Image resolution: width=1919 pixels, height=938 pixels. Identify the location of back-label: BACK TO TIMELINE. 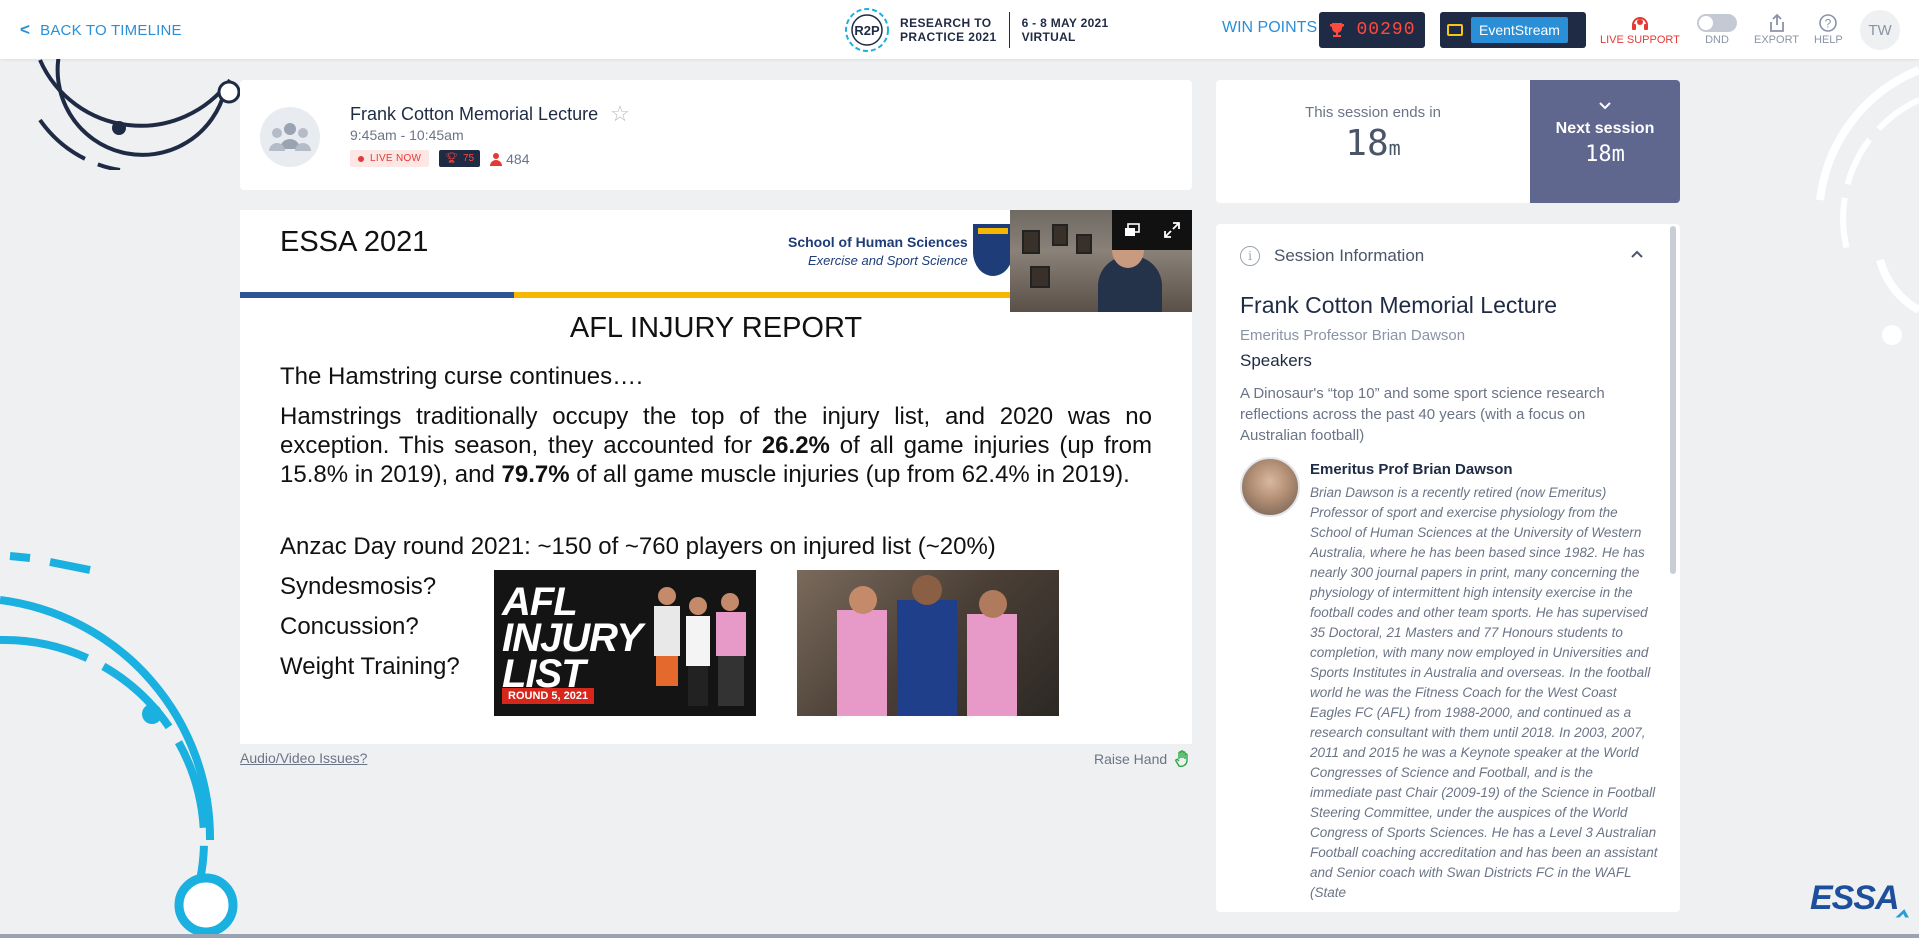
(111, 30).